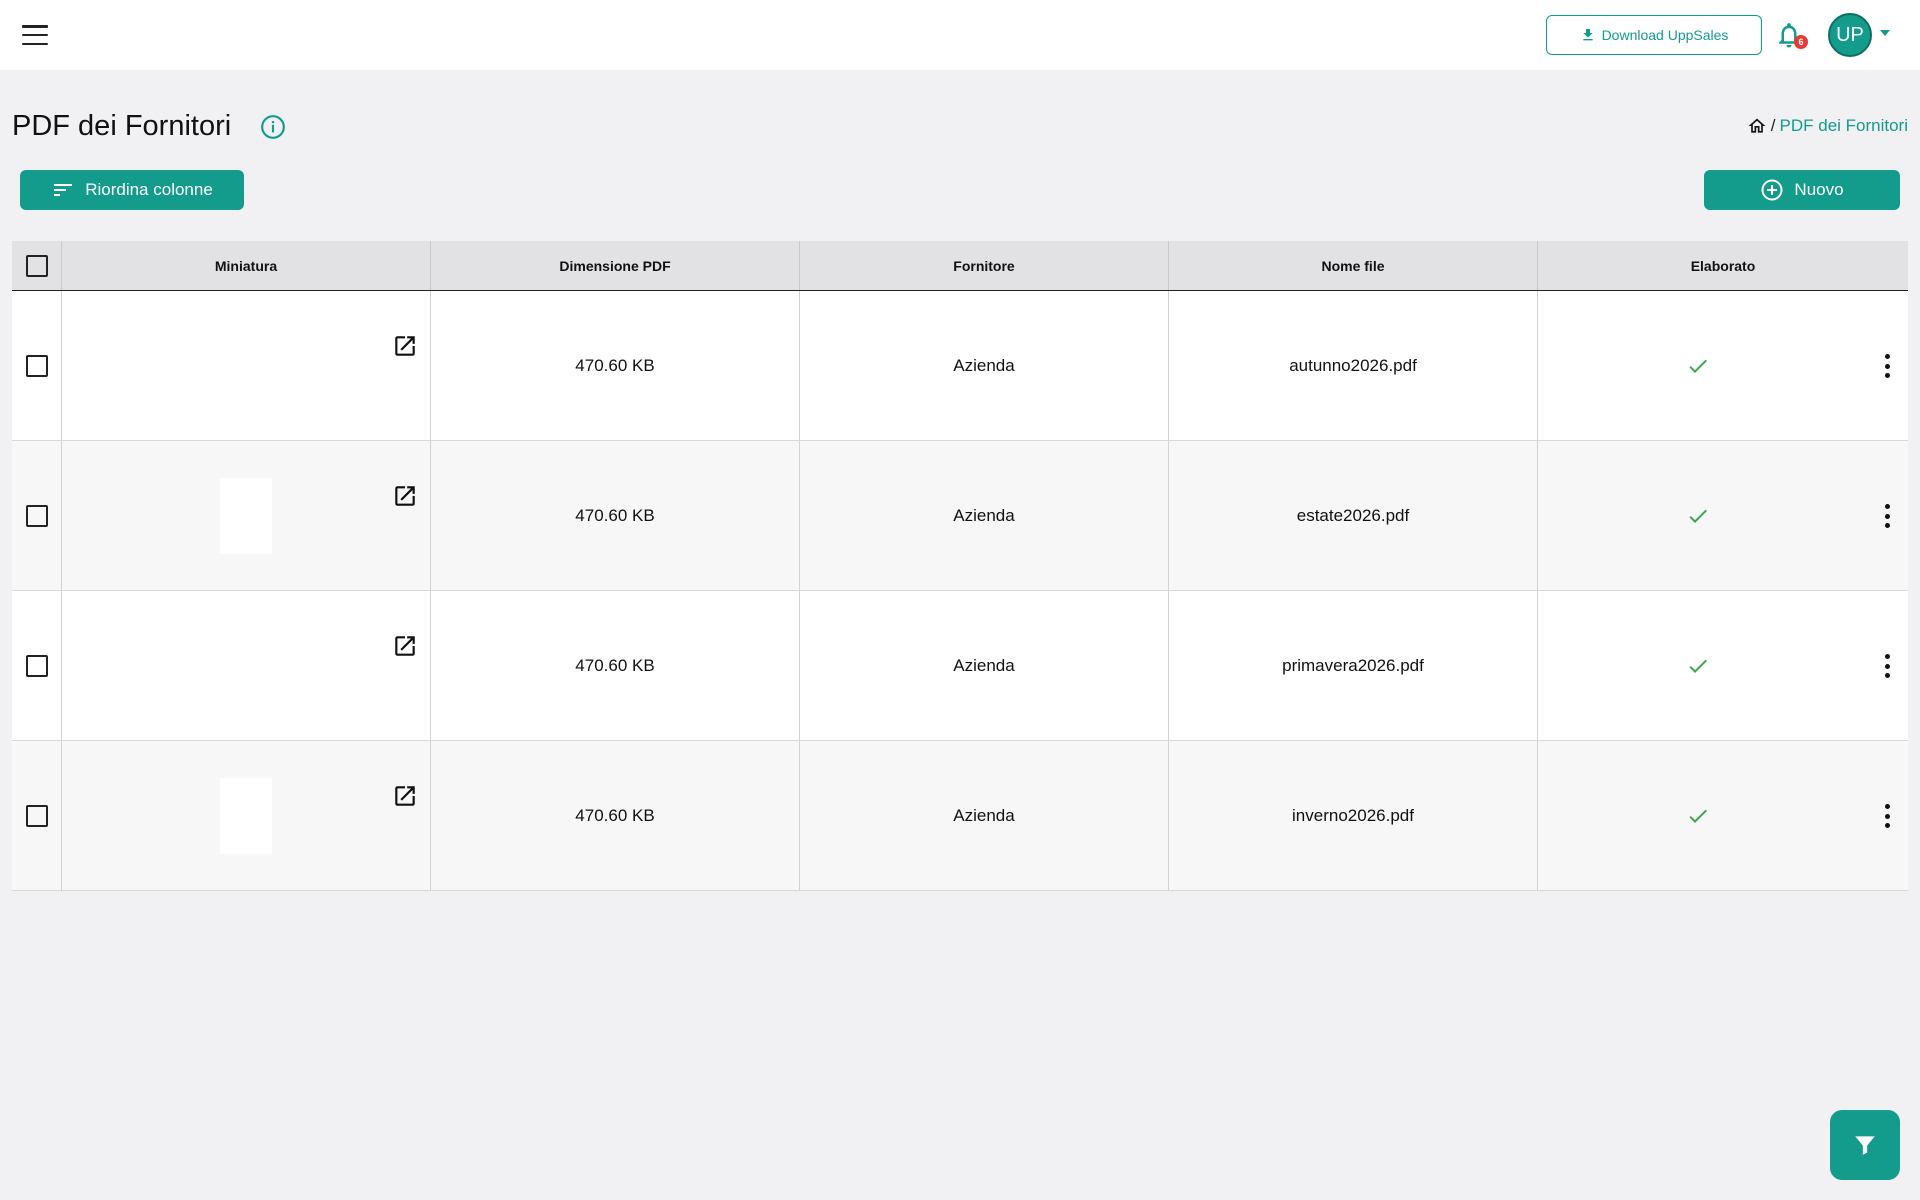  What do you see at coordinates (1665, 35) in the screenshot?
I see `download-button-label: Download UppSales` at bounding box center [1665, 35].